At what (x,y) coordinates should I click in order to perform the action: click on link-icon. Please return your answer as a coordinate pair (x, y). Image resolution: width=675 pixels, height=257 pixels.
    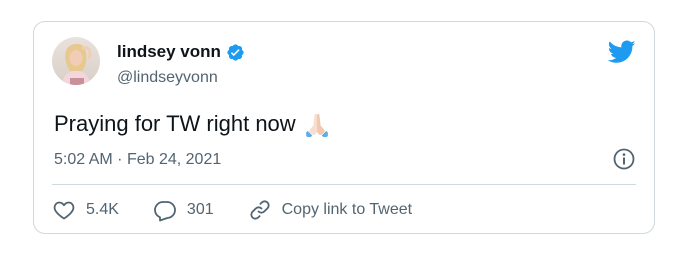
    Looking at the image, I should click on (260, 210).